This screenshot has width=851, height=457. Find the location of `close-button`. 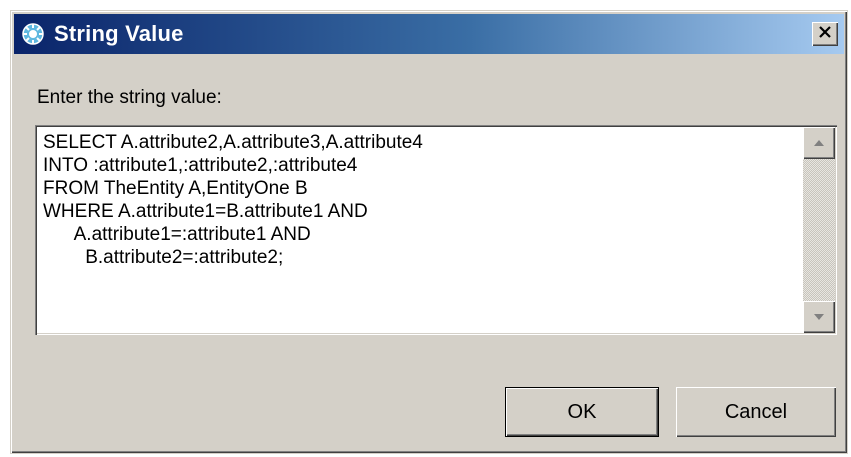

close-button is located at coordinates (825, 34).